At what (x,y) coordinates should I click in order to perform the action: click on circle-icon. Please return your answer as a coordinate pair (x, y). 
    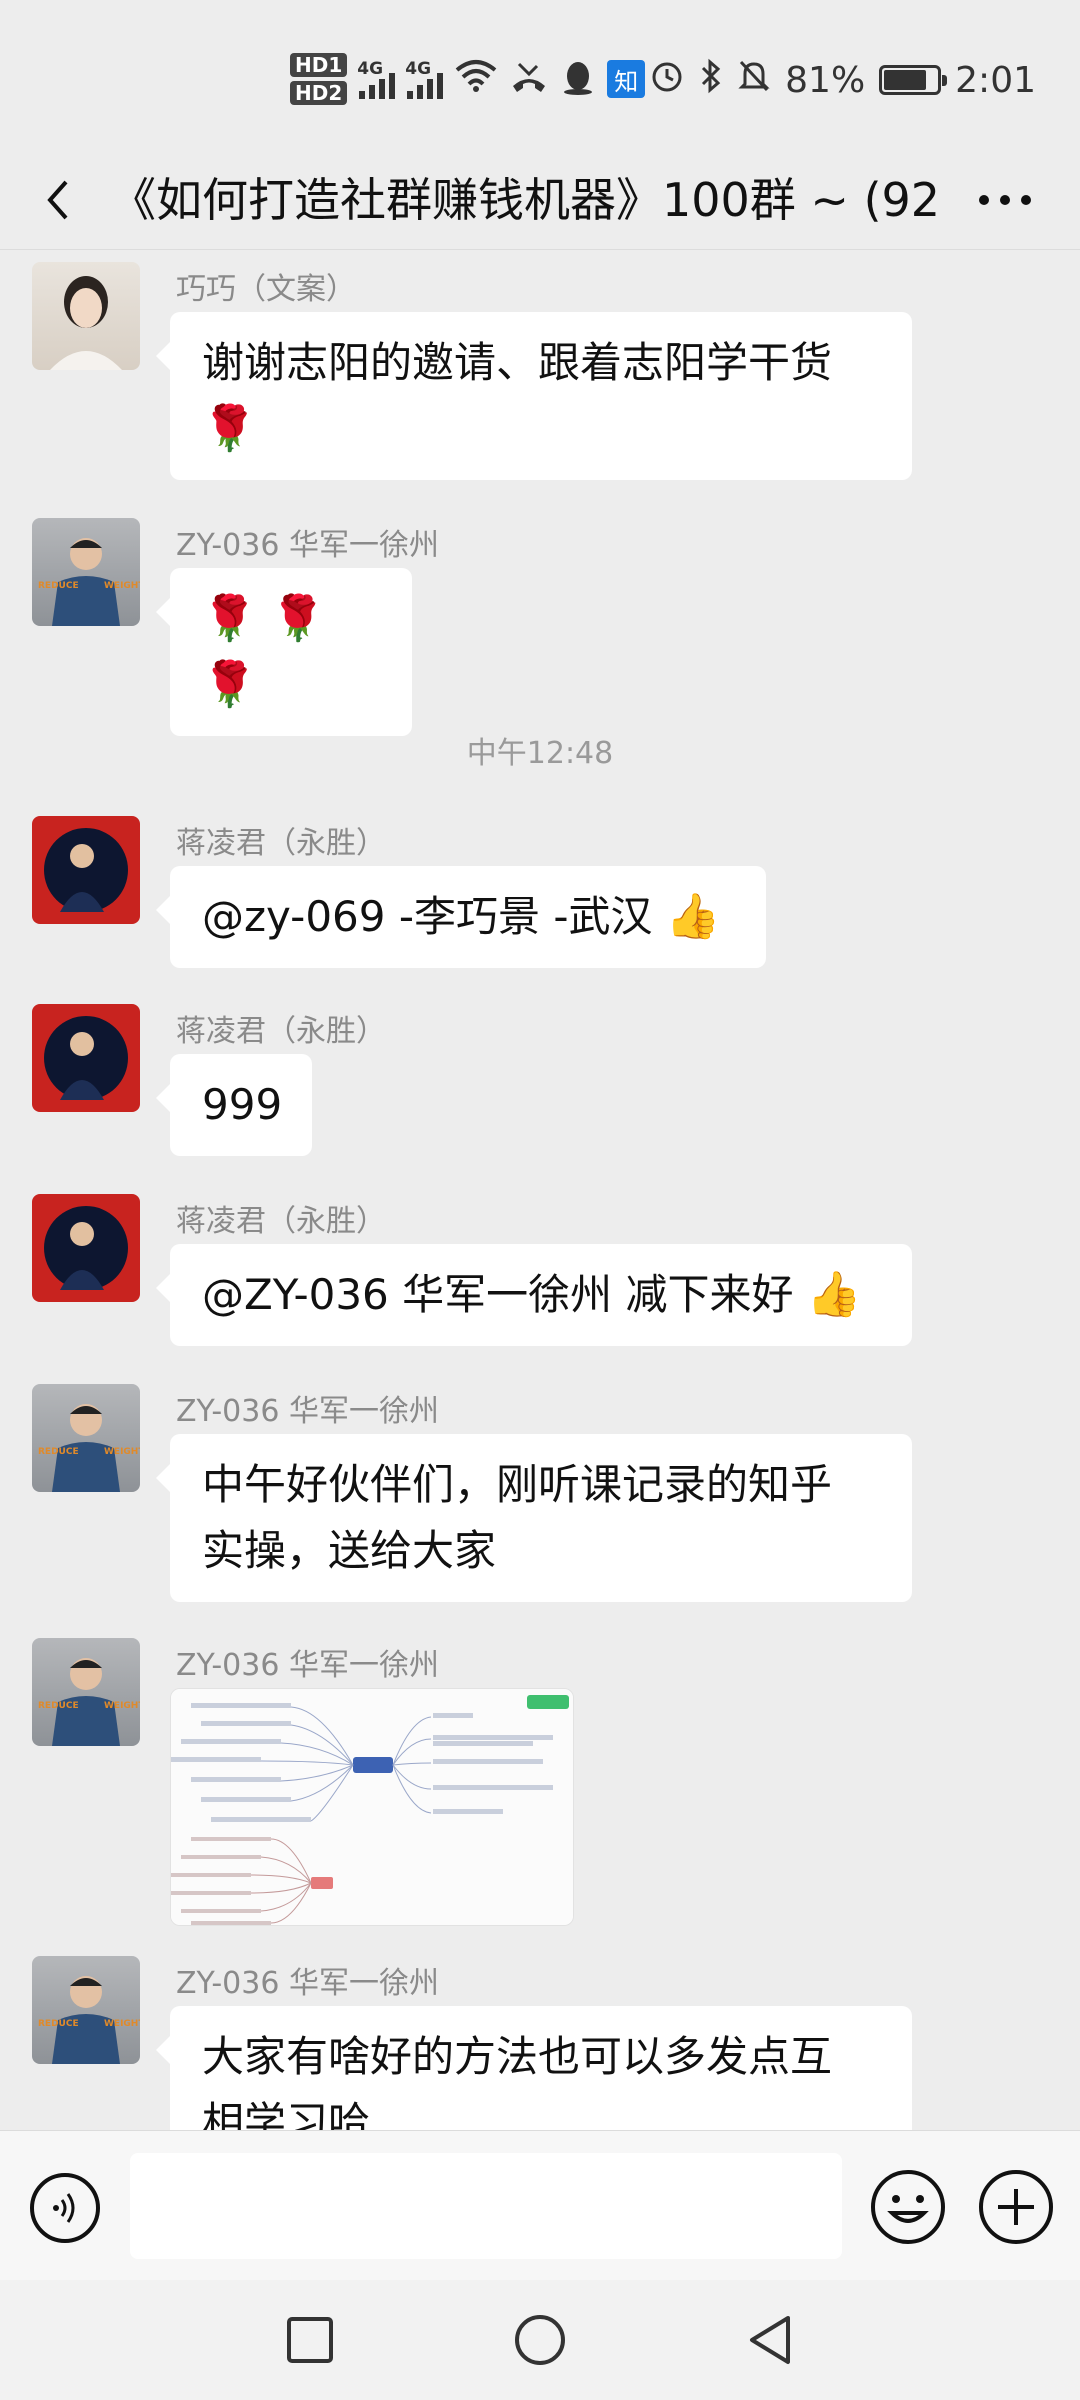
    Looking at the image, I should click on (540, 2340).